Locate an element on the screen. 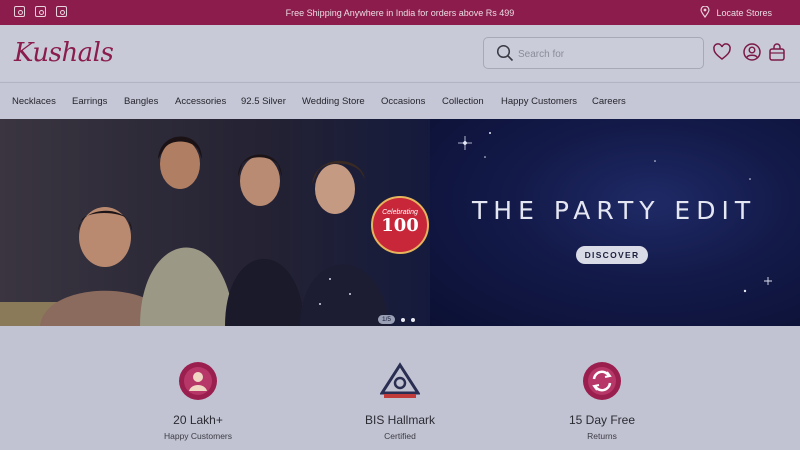 The image size is (800, 450). wishlist-heart-icon is located at coordinates (722, 52).